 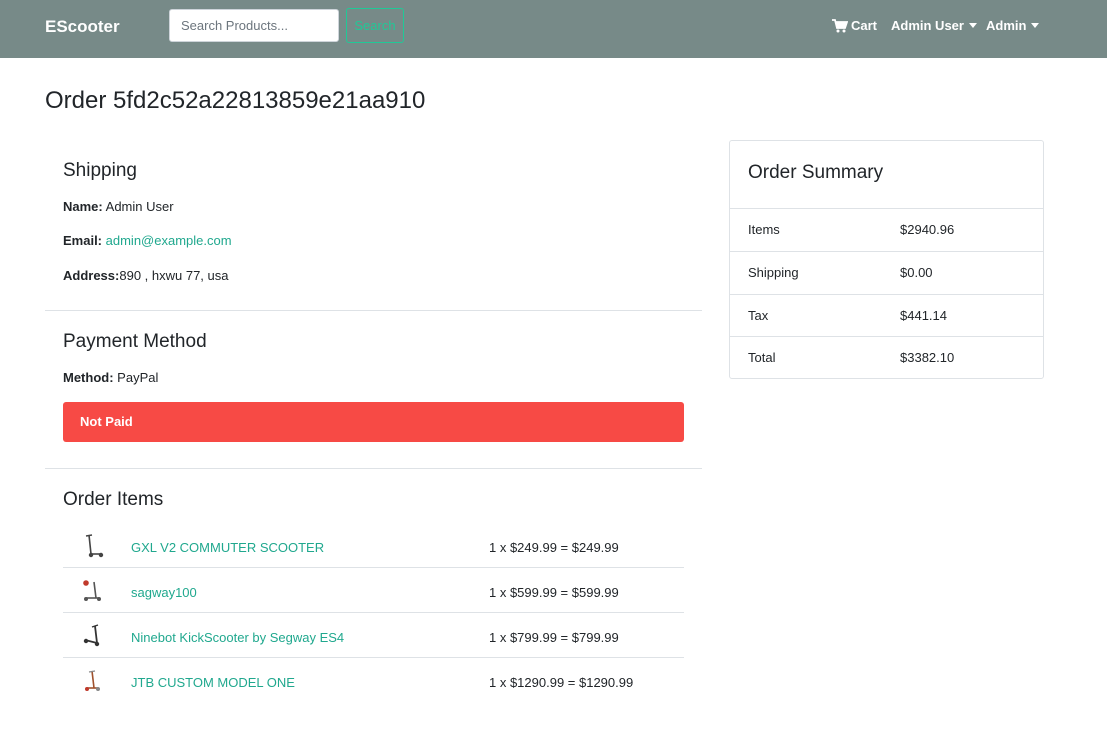 I want to click on admin-menu-dropdown: Admin, so click(x=1013, y=25).